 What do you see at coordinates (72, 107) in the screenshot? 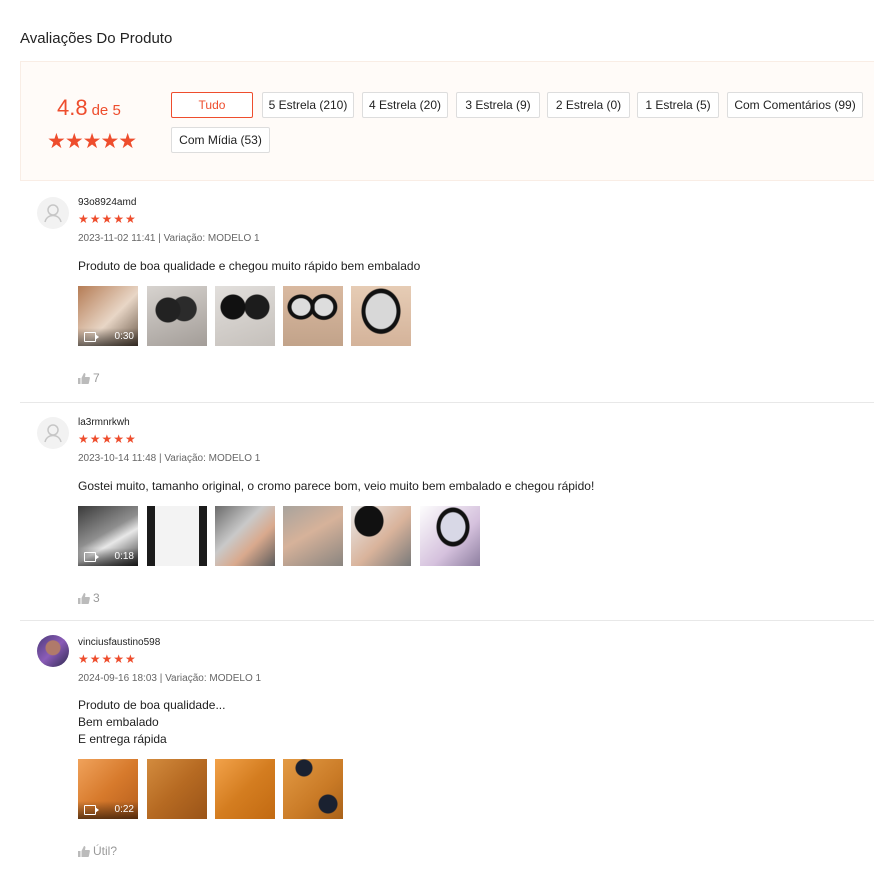
I see `score-value: 4.8` at bounding box center [72, 107].